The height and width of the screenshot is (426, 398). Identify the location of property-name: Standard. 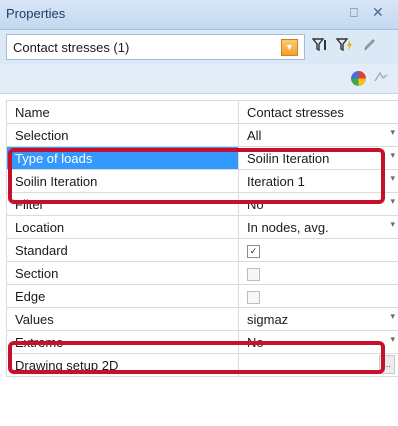
(122, 250).